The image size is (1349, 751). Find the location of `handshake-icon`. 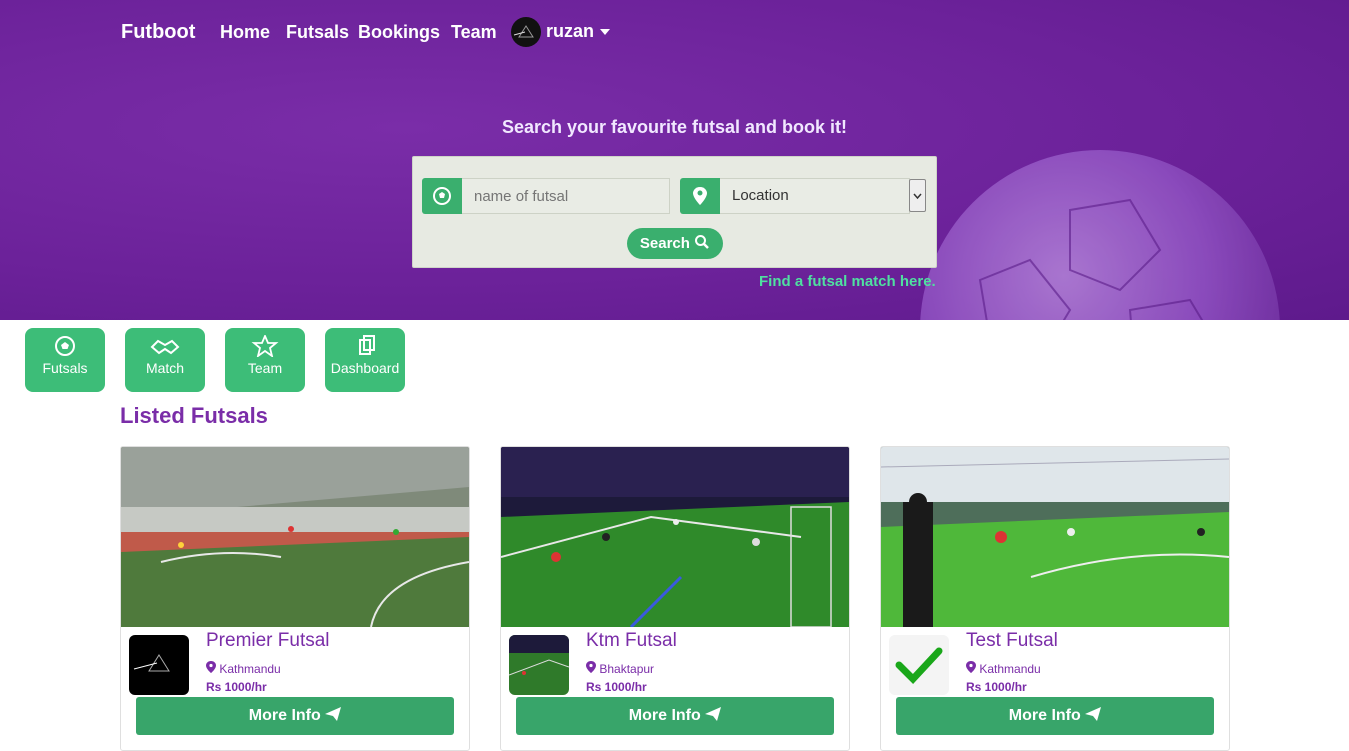

handshake-icon is located at coordinates (165, 347).